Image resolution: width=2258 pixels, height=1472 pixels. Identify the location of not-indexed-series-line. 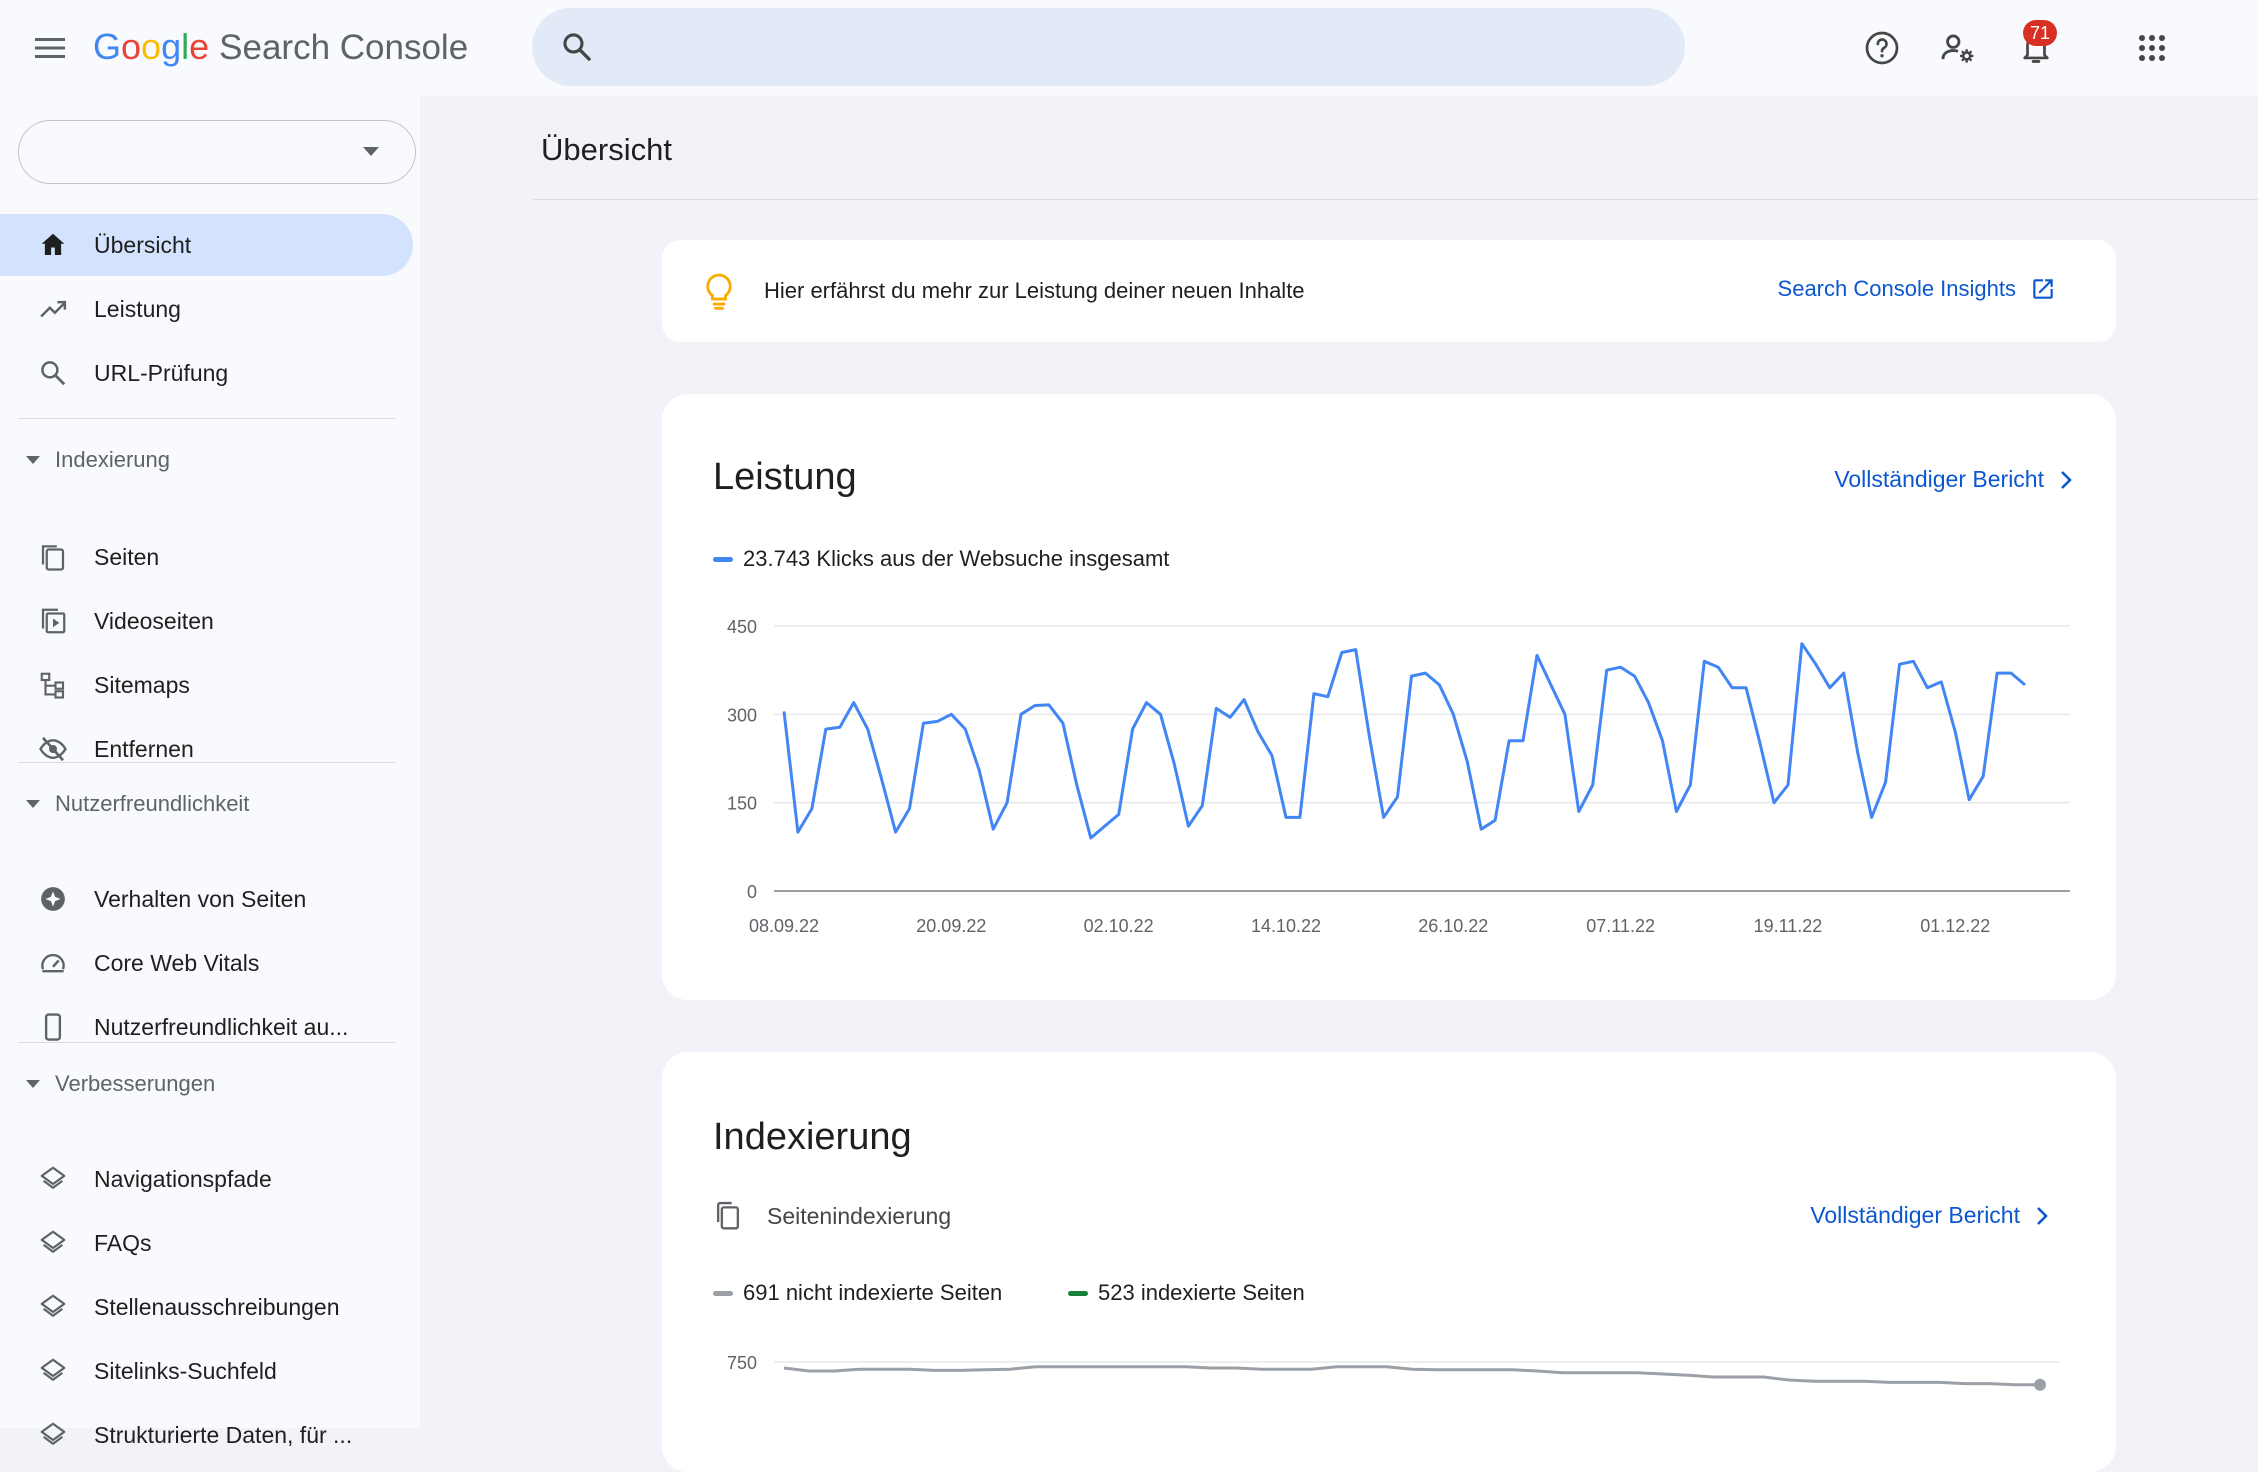
(1411, 1376).